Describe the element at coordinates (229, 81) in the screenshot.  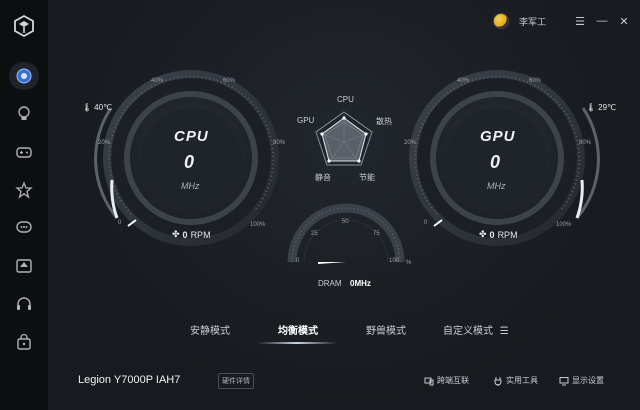
I see `cpu-tick-60: 60%` at that location.